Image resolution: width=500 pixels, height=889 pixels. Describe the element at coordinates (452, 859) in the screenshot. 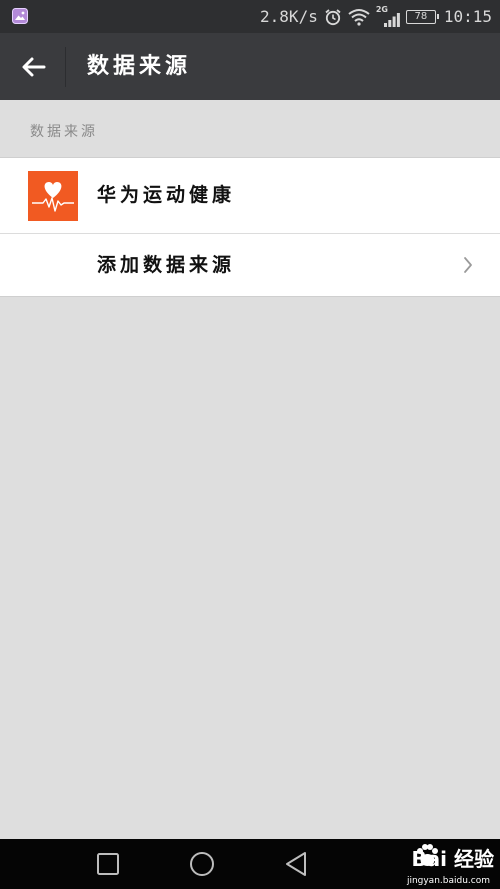

I see `watermark-text: Bai 经验` at that location.